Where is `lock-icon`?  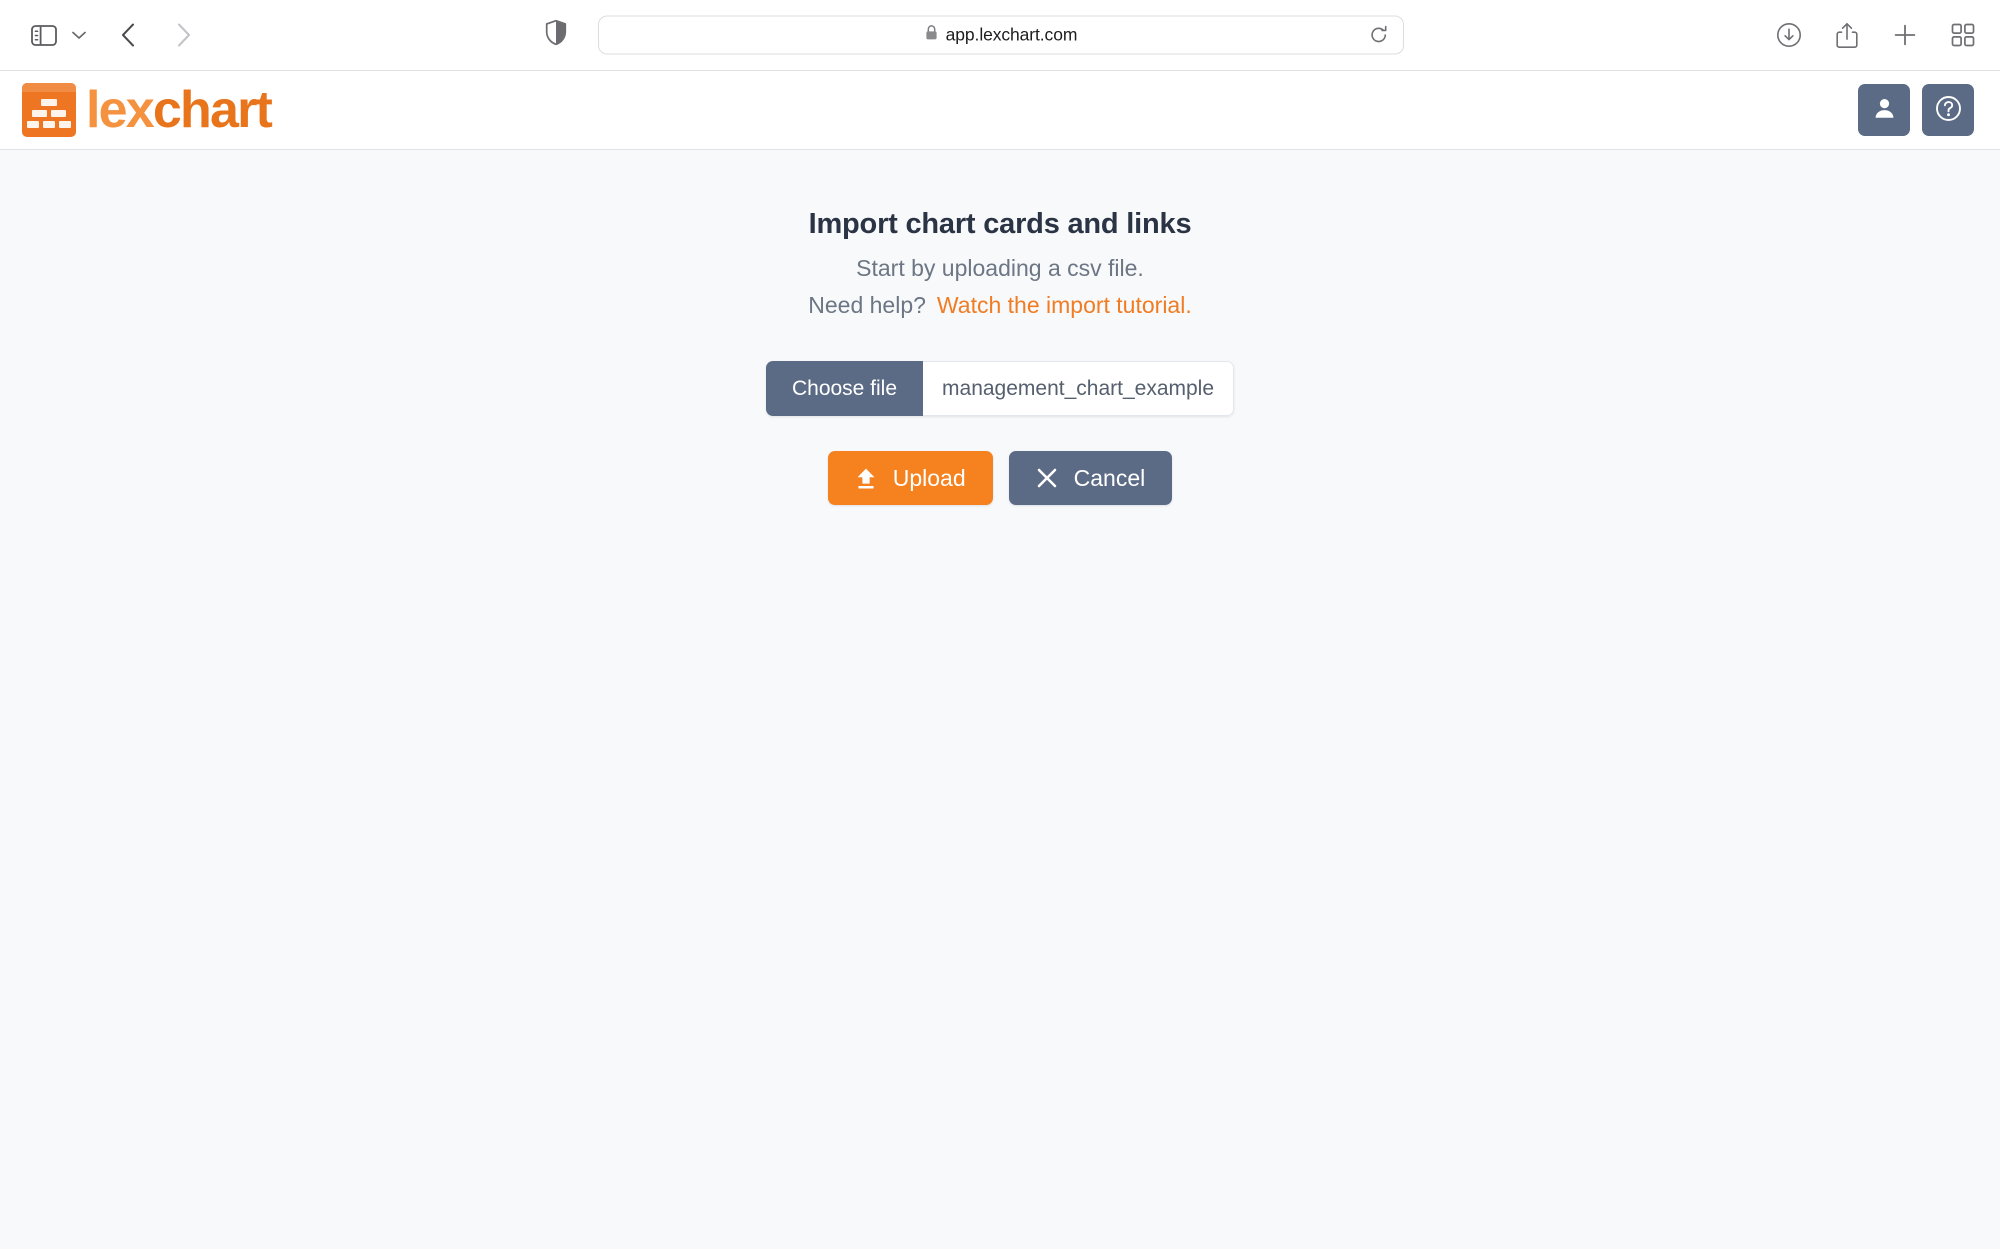
lock-icon is located at coordinates (931, 35).